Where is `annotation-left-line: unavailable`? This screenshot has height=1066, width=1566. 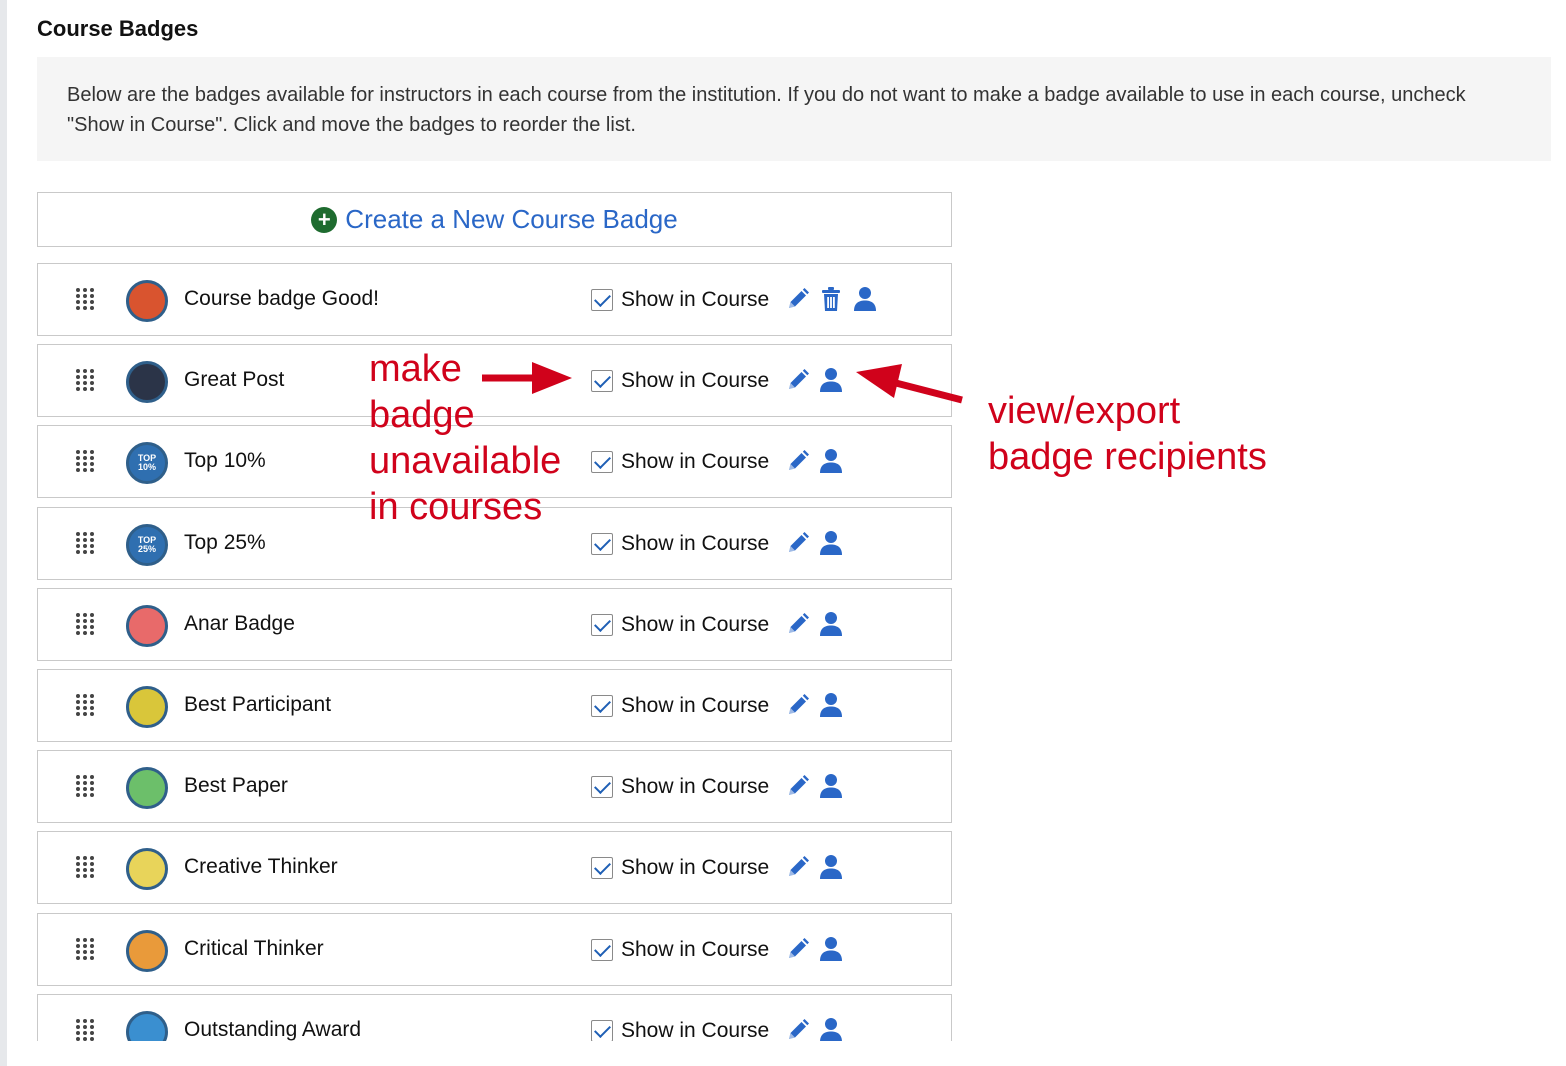
annotation-left-line: unavailable is located at coordinates (465, 461).